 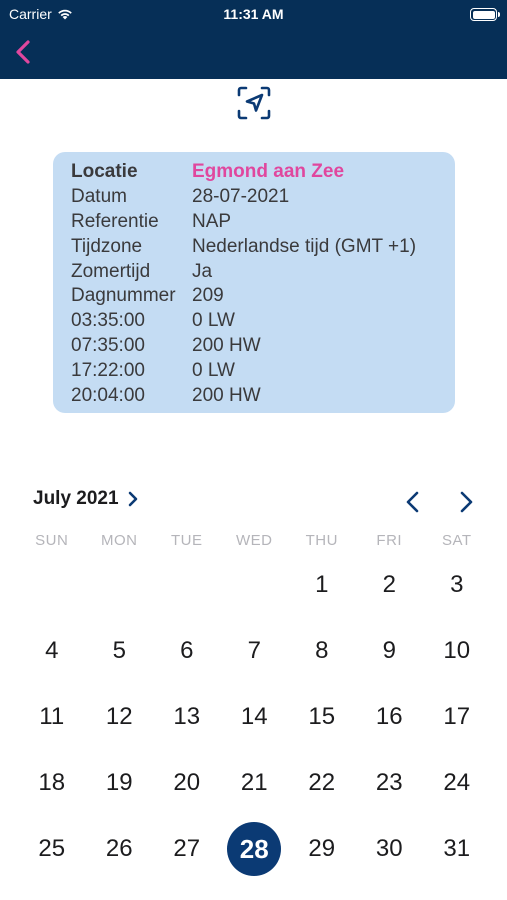 I want to click on day-cell: 15, so click(x=322, y=717).